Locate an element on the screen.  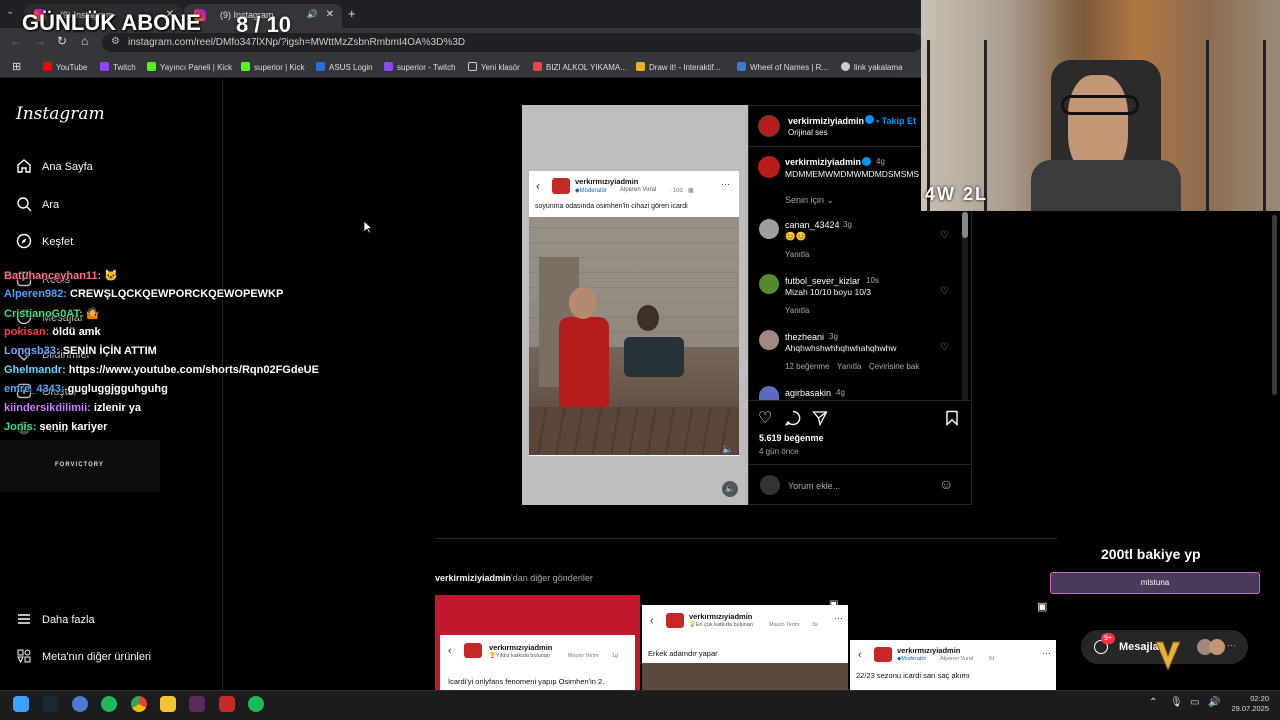
speaker-icon: 🔊 is located at coordinates (312, 14).